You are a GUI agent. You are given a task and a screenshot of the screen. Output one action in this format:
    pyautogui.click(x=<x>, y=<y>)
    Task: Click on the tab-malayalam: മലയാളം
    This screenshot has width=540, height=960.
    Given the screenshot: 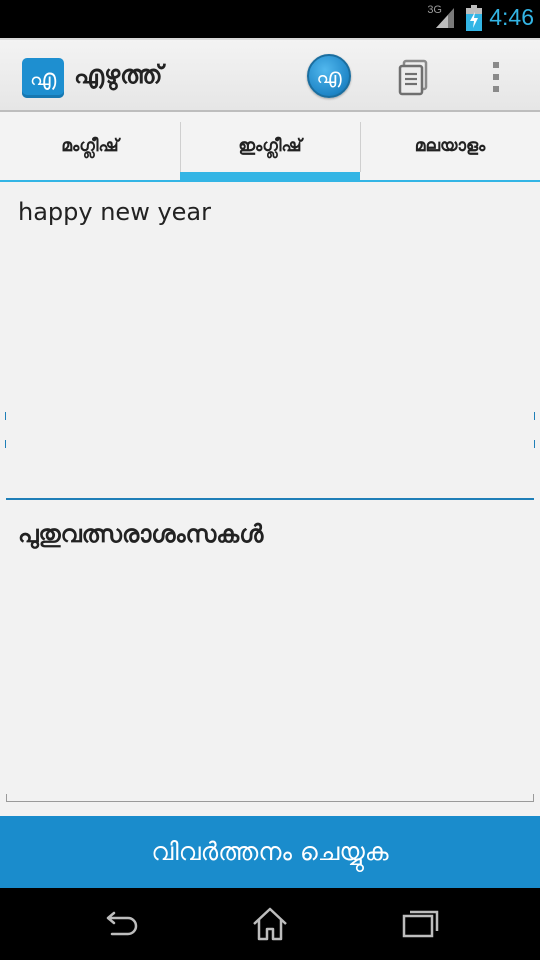 What is the action you would take?
    pyautogui.click(x=450, y=146)
    